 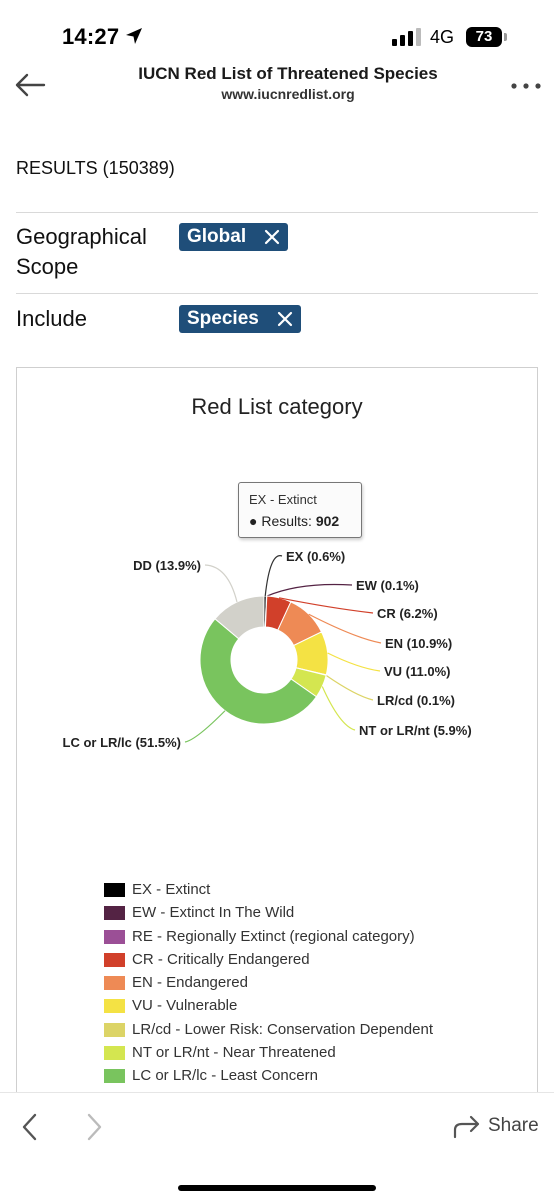 What do you see at coordinates (418, 643) in the screenshot?
I see `slice-data-label: EN (10.9%)` at bounding box center [418, 643].